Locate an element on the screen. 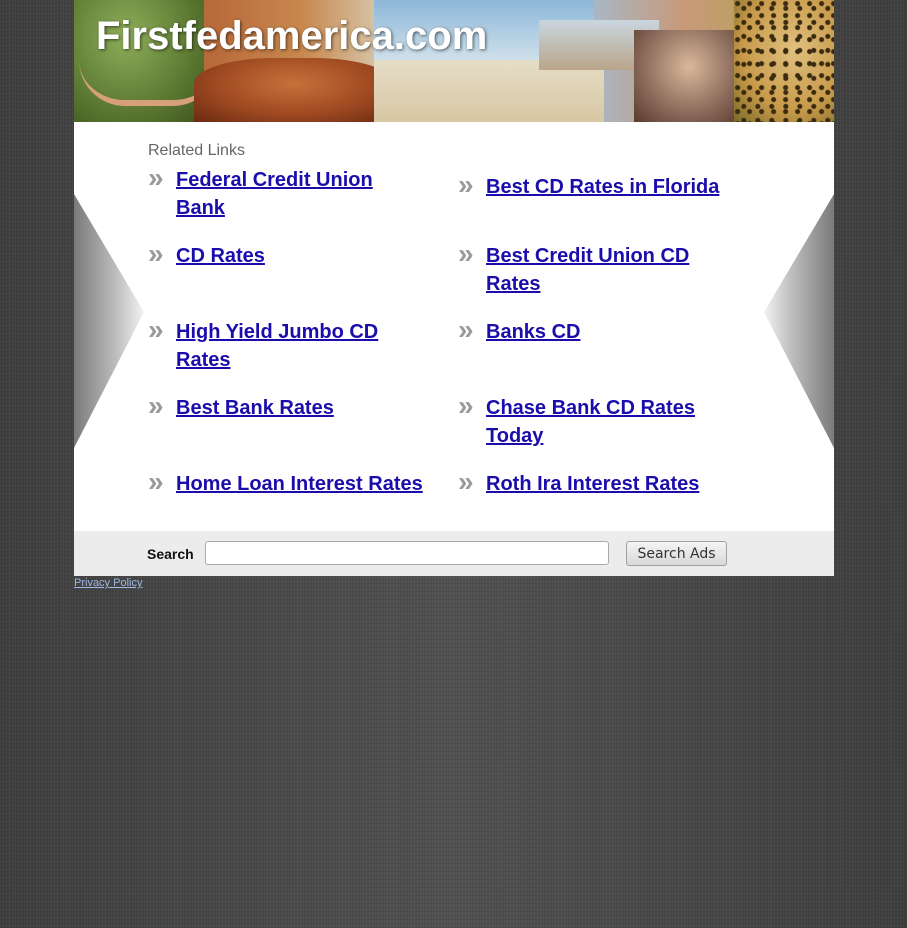 This screenshot has width=907, height=928. search-ads-button: Search Ads is located at coordinates (676, 553).